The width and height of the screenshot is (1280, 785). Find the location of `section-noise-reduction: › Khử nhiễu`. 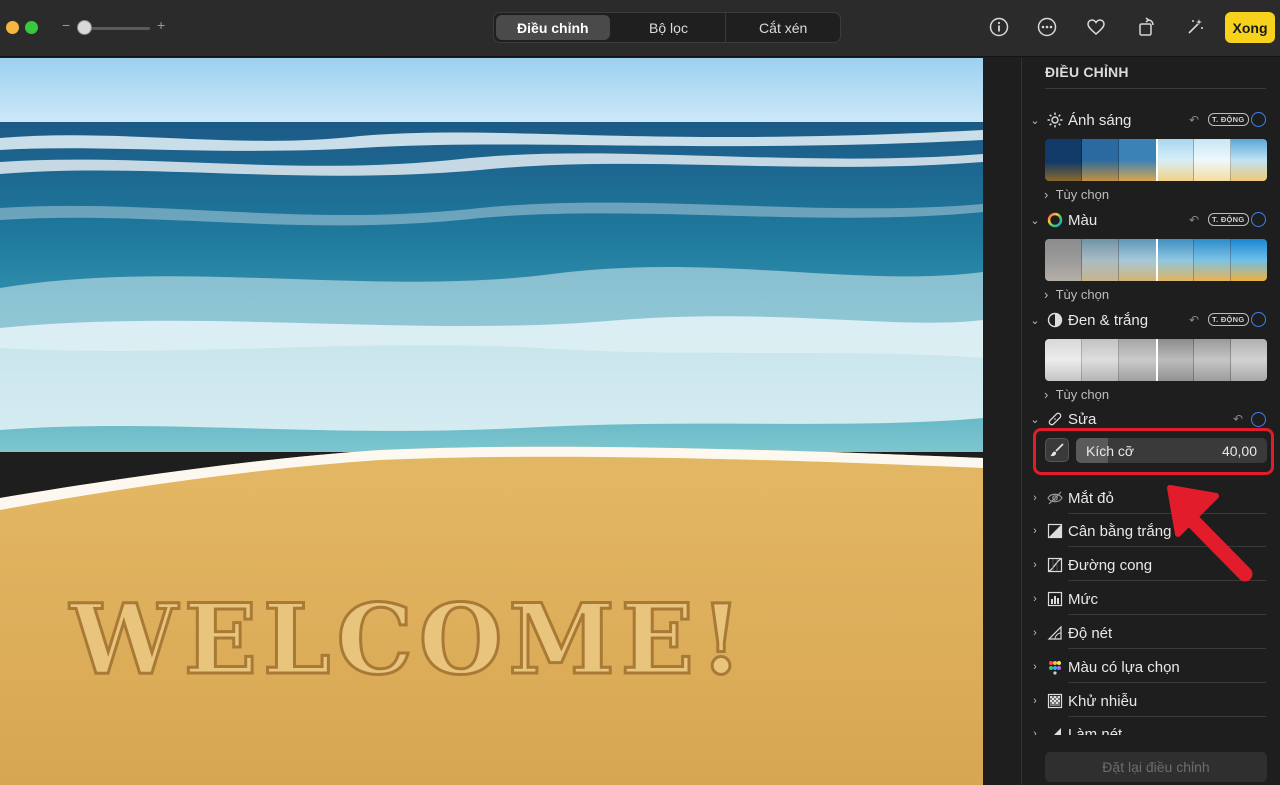

section-noise-reduction: › Khử nhiễu is located at coordinates (1148, 701).